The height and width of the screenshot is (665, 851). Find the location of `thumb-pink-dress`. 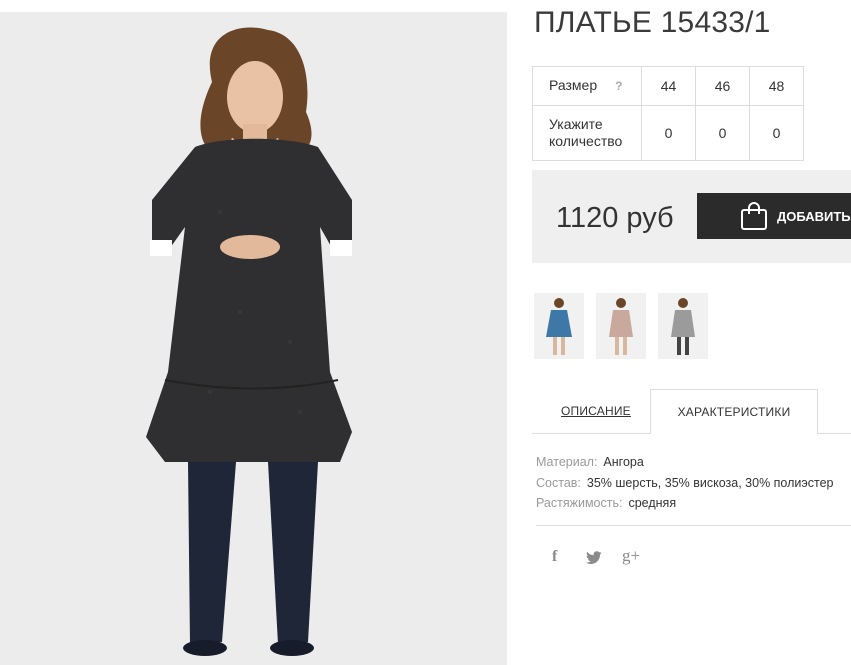

thumb-pink-dress is located at coordinates (621, 326).